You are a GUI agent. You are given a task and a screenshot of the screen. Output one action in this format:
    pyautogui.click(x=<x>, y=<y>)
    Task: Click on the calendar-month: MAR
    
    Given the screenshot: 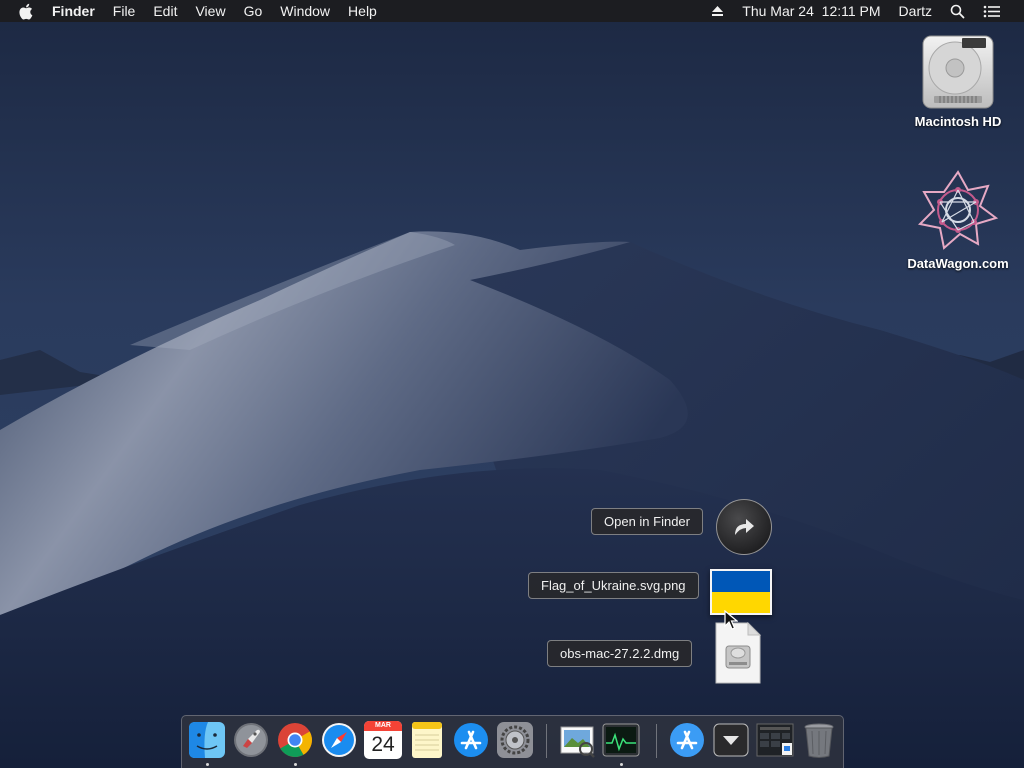 What is the action you would take?
    pyautogui.click(x=383, y=726)
    